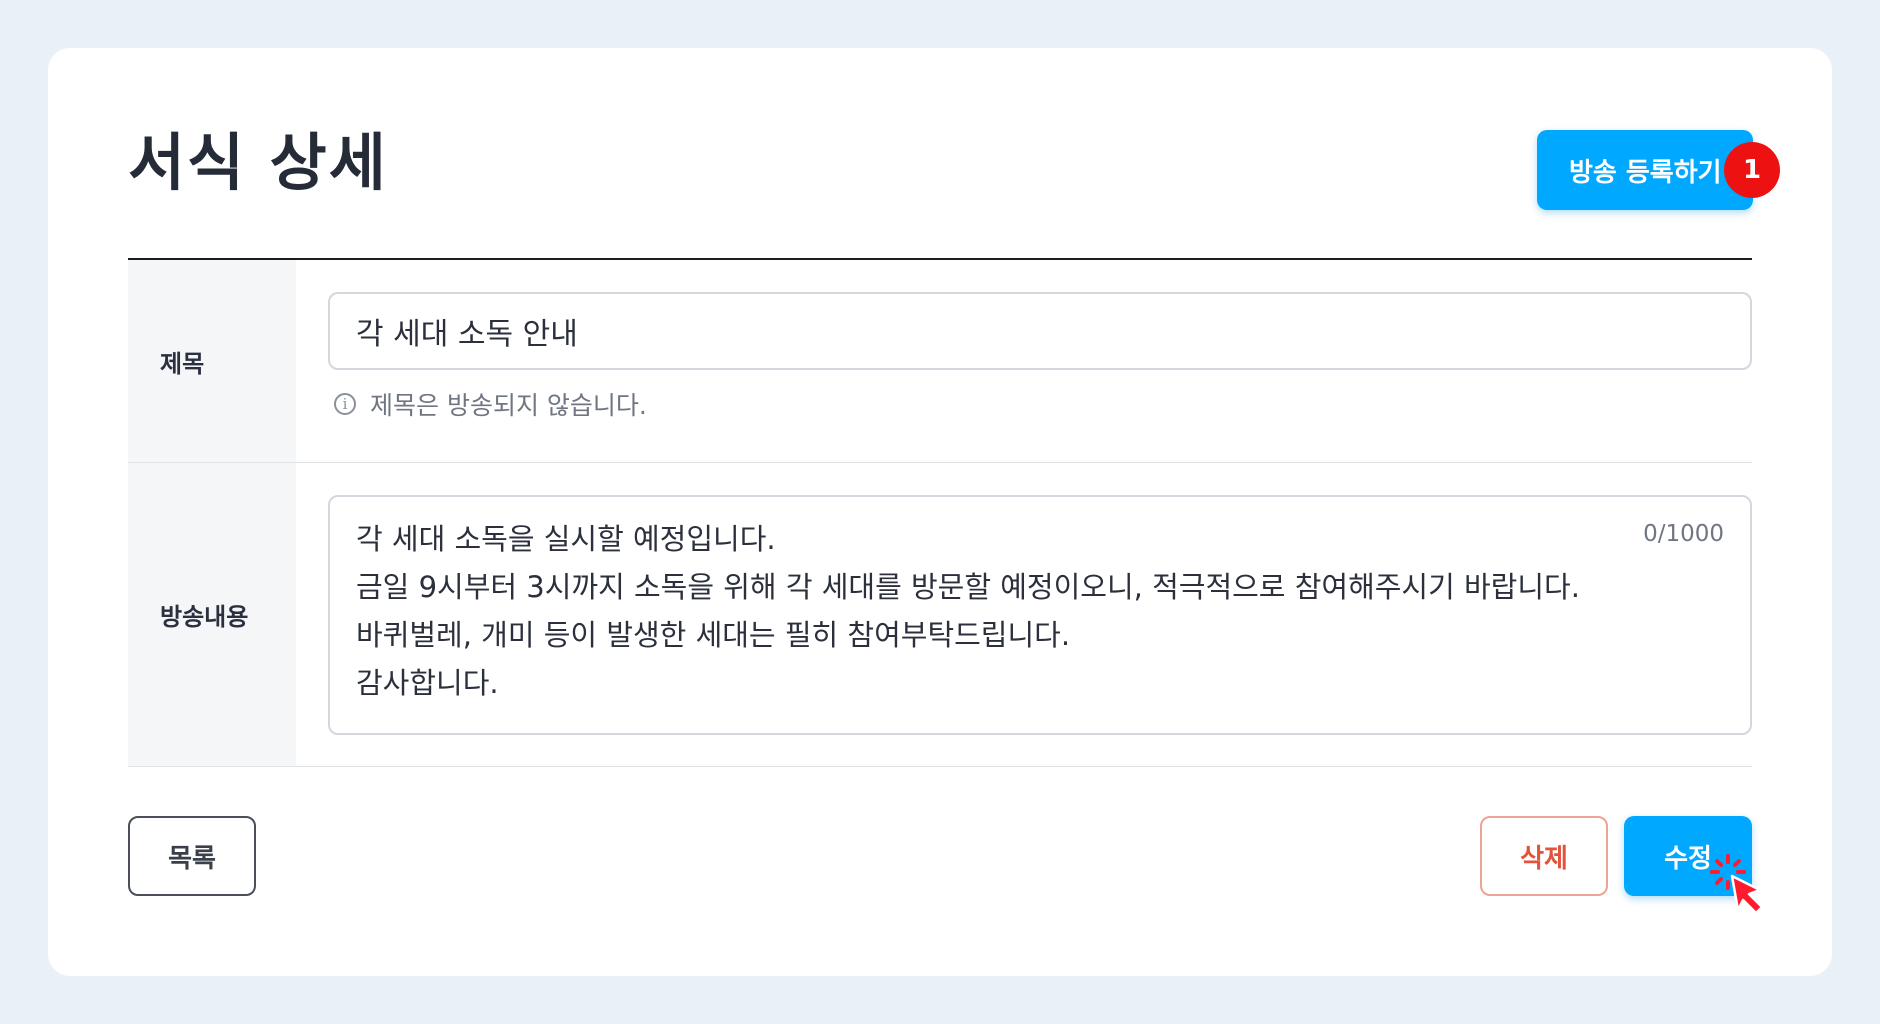  Describe the element at coordinates (1752, 170) in the screenshot. I see `step-badge: 1` at that location.